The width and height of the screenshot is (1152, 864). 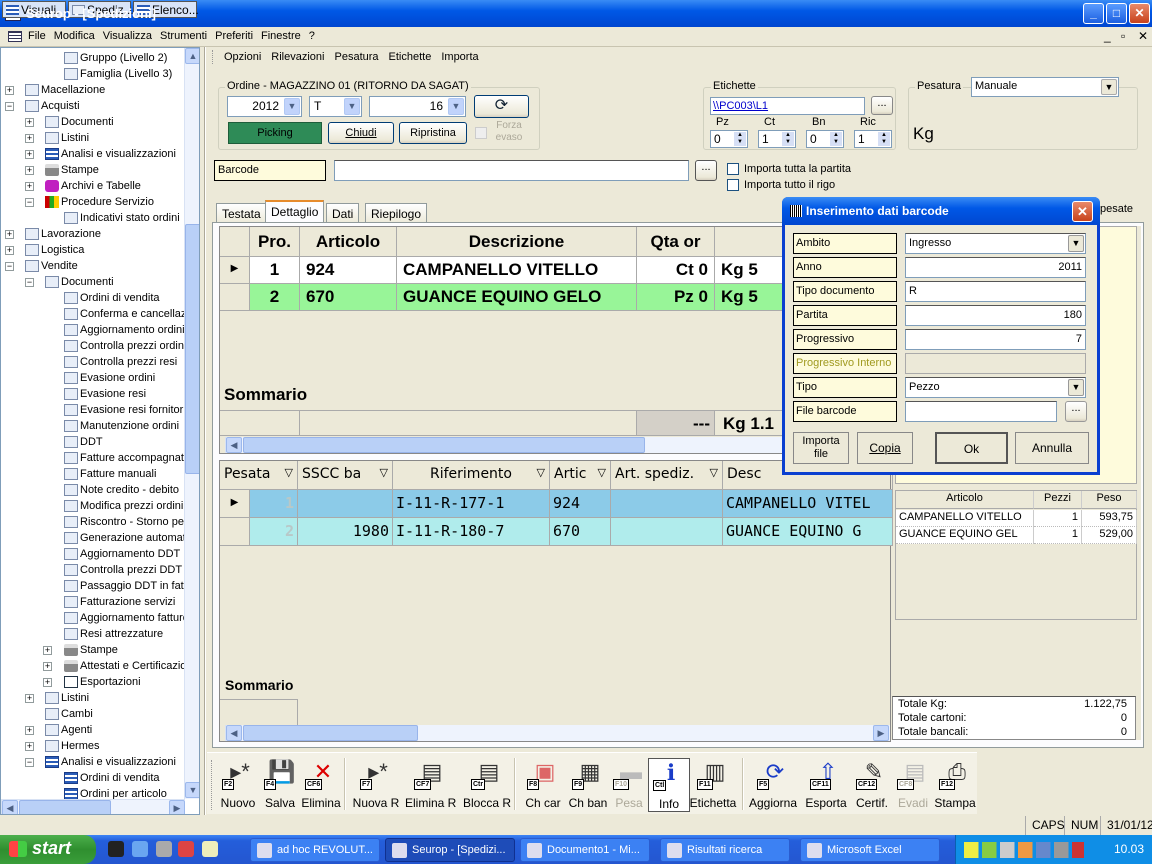 What do you see at coordinates (321, 785) in the screenshot?
I see `elimina-button: ✕ CF6 Elimina` at bounding box center [321, 785].